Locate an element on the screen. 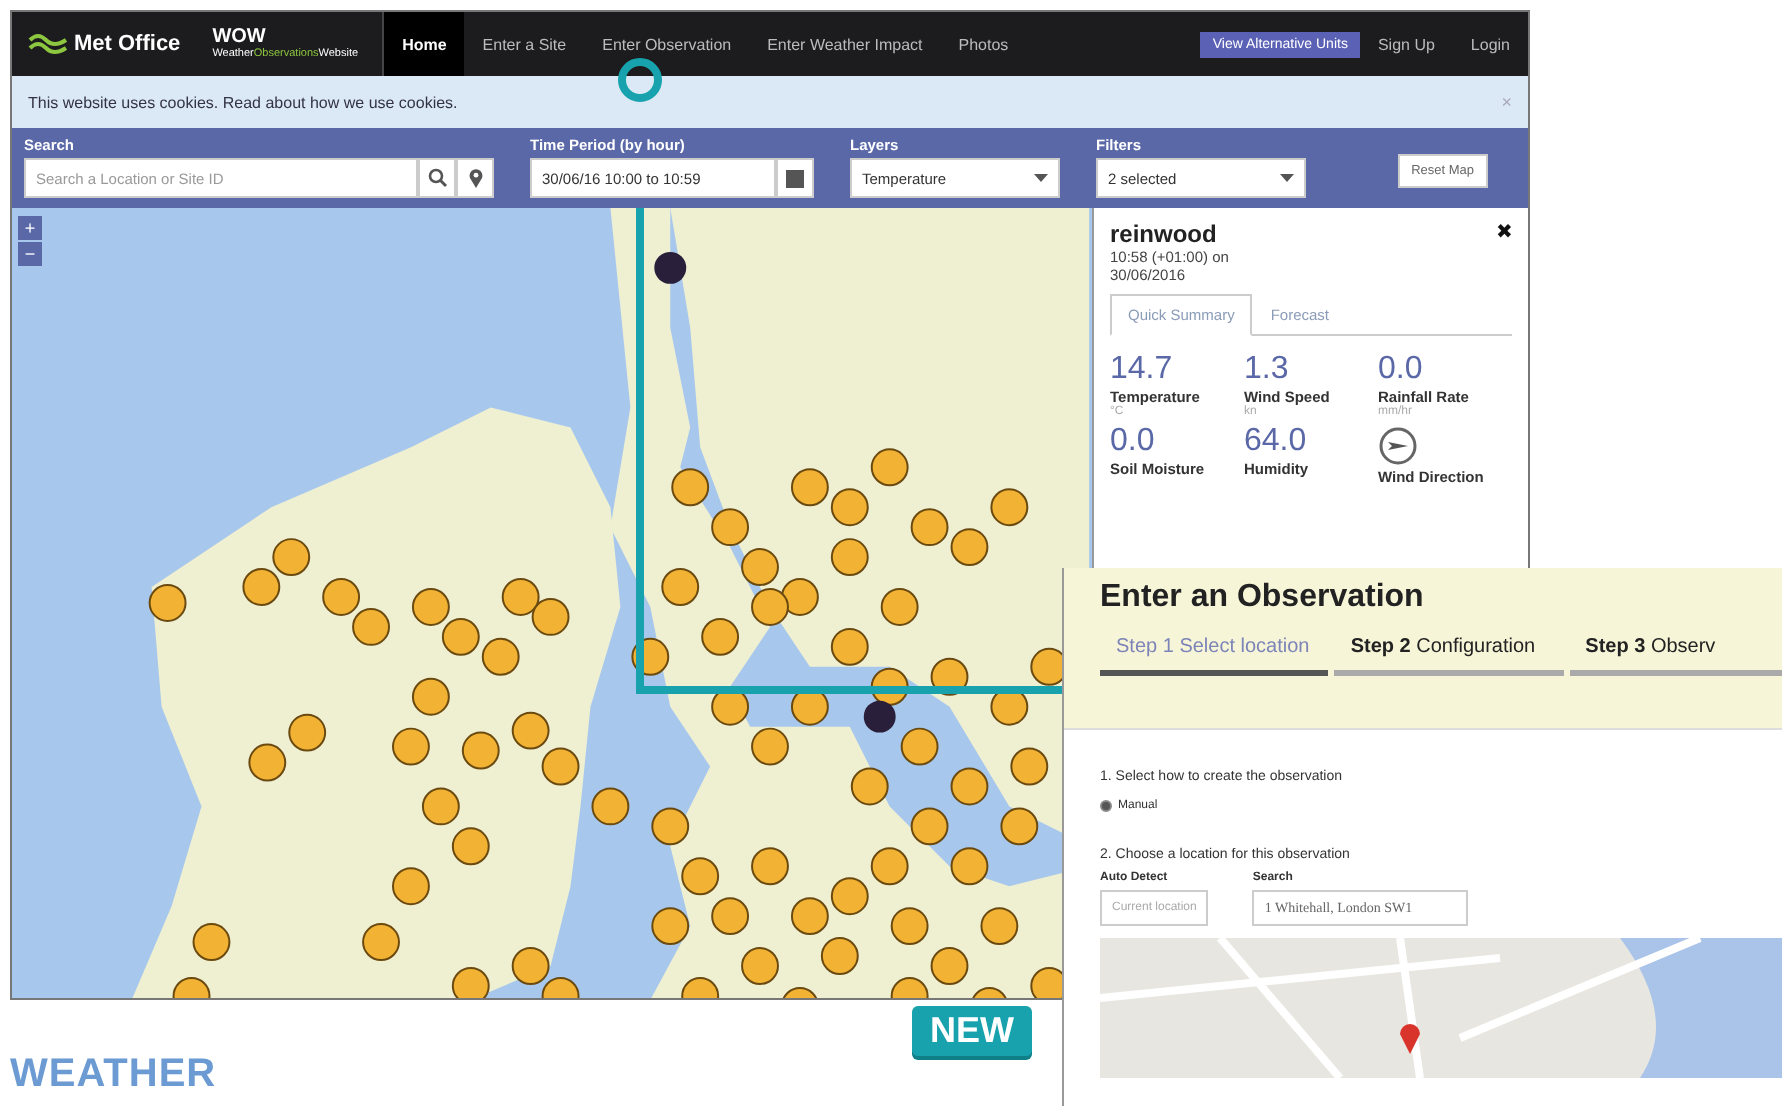  radio-button is located at coordinates (1106, 806).